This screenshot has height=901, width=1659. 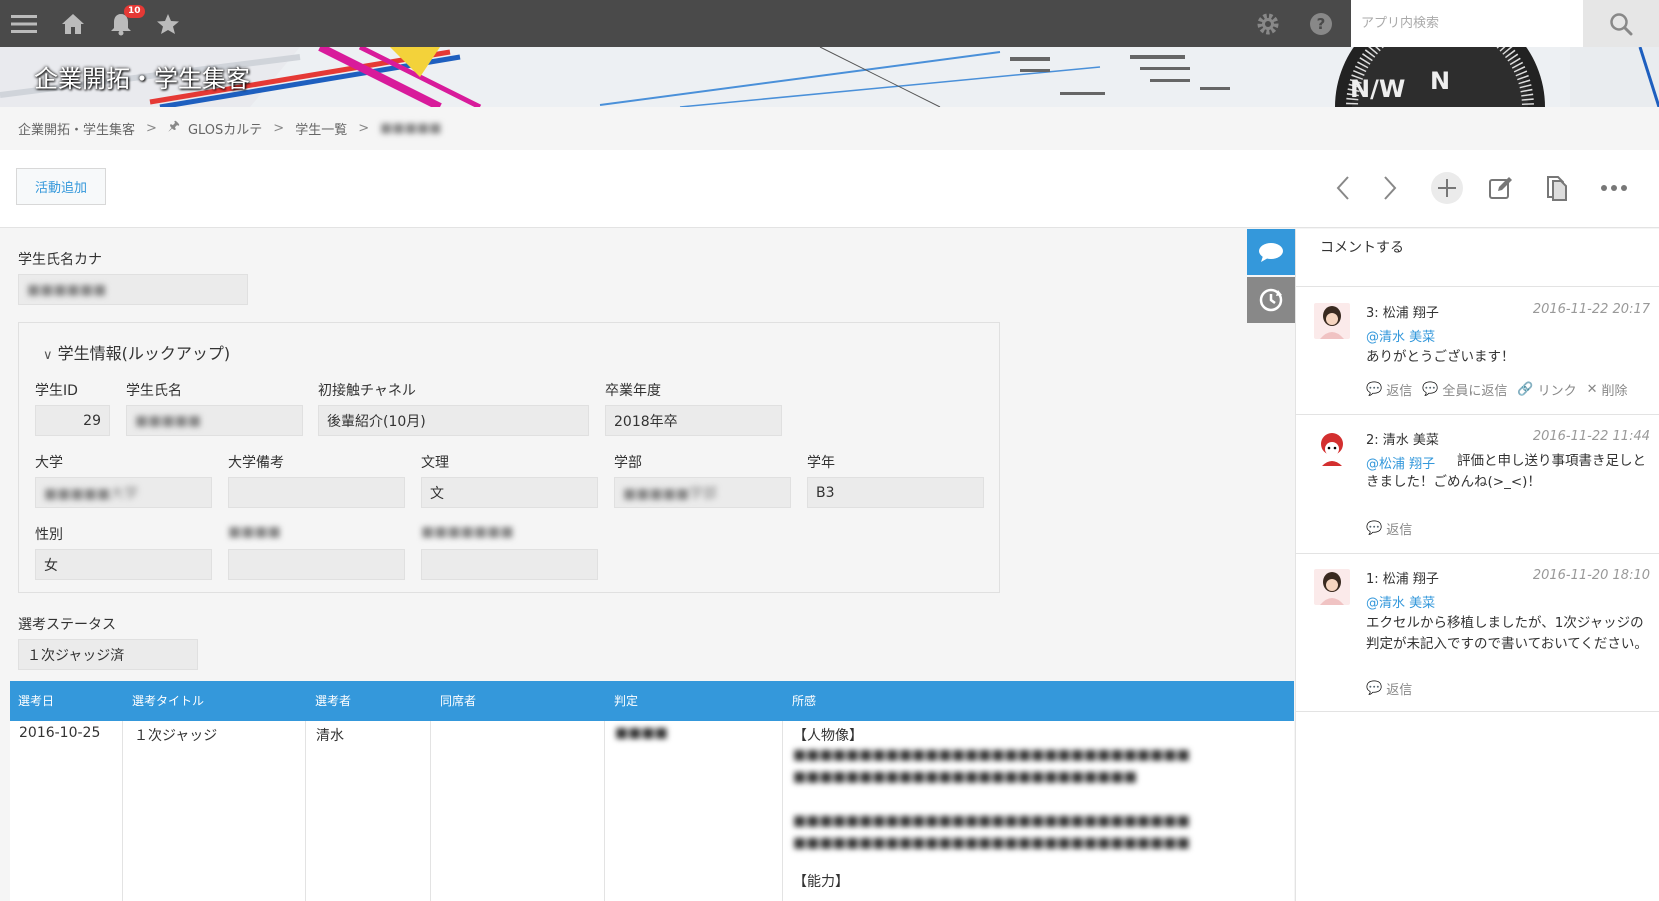 I want to click on duplicate-record-button, so click(x=1557, y=188).